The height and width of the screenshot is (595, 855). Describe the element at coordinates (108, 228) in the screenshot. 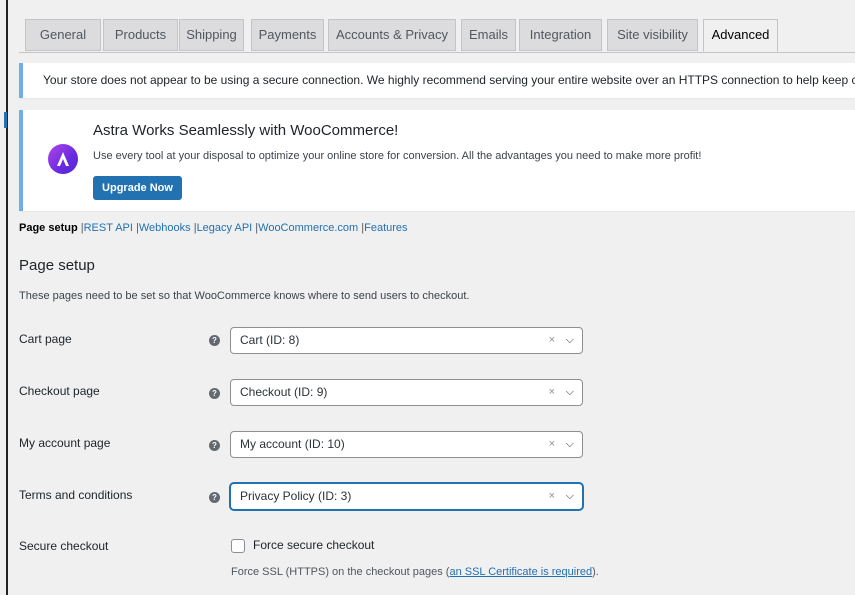

I see `subnav-rest-api: REST API` at that location.